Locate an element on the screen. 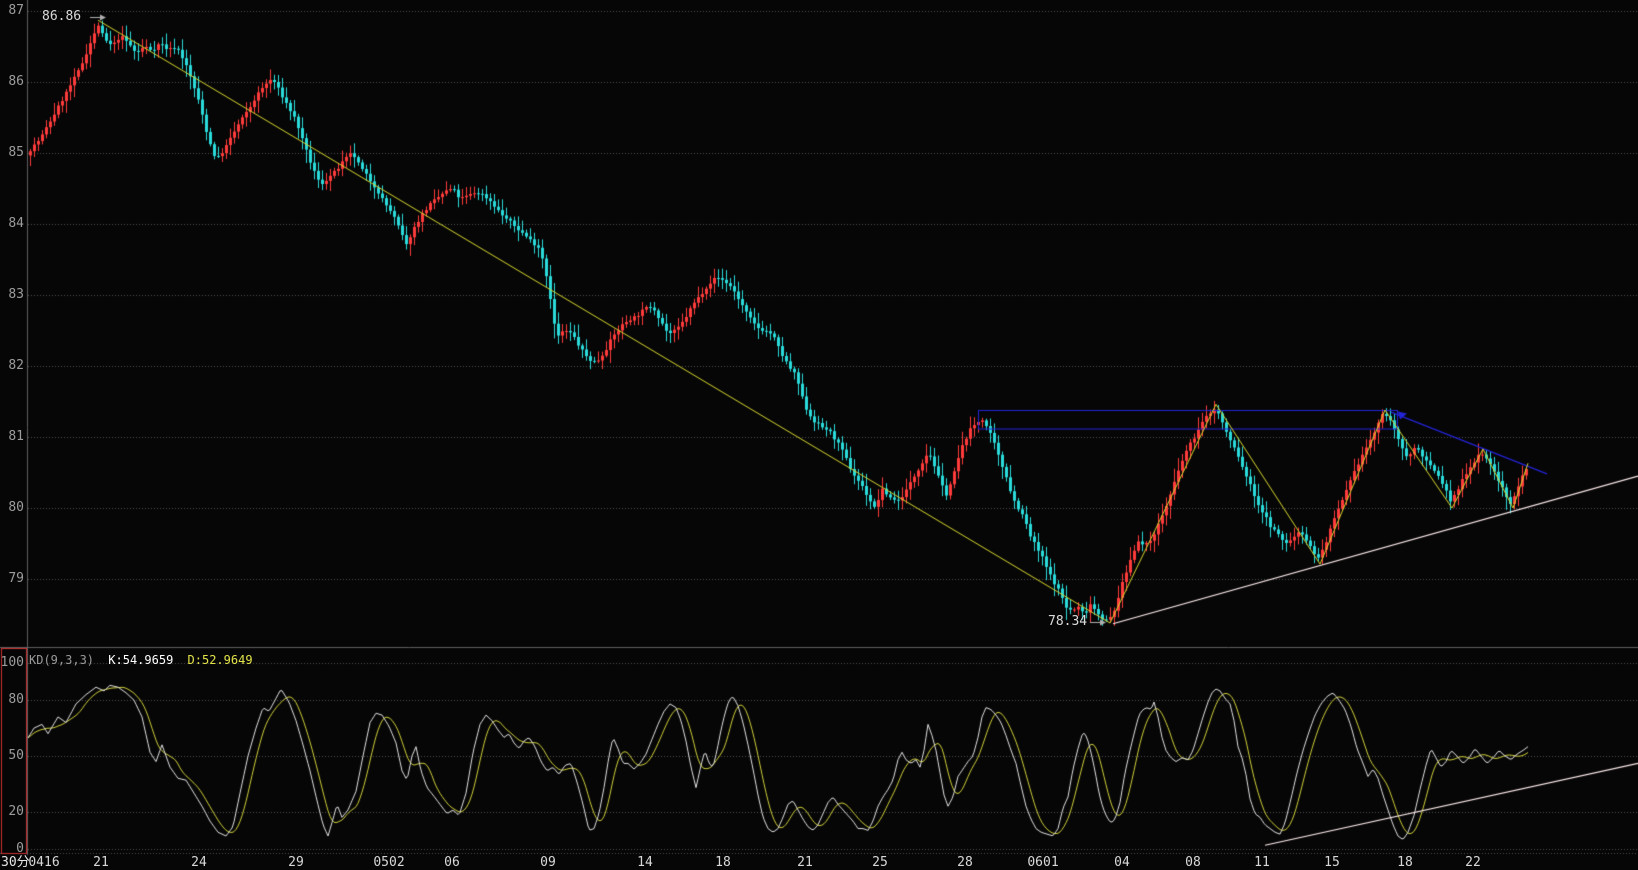 The width and height of the screenshot is (1638, 870). date-axis-label: 28 is located at coordinates (965, 862).